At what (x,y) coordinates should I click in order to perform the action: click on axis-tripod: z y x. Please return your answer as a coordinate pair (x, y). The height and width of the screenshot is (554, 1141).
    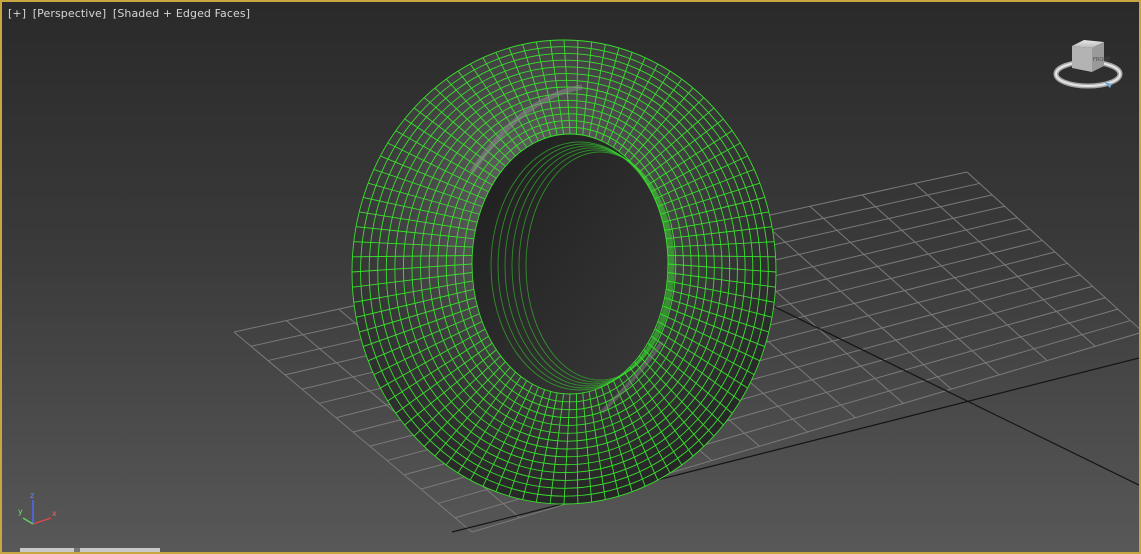
    Looking at the image, I should click on (37, 508).